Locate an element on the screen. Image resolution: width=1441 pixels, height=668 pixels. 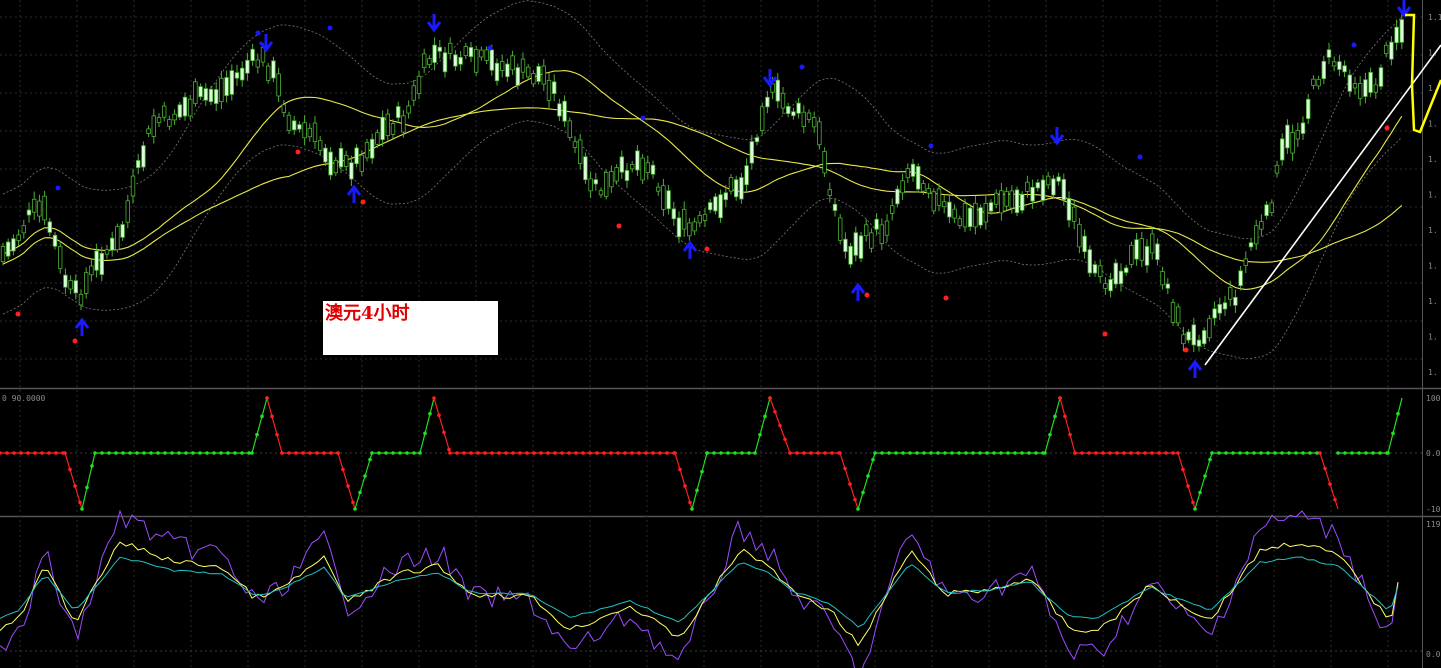
arrow-down-icon is located at coordinates (770, 78).